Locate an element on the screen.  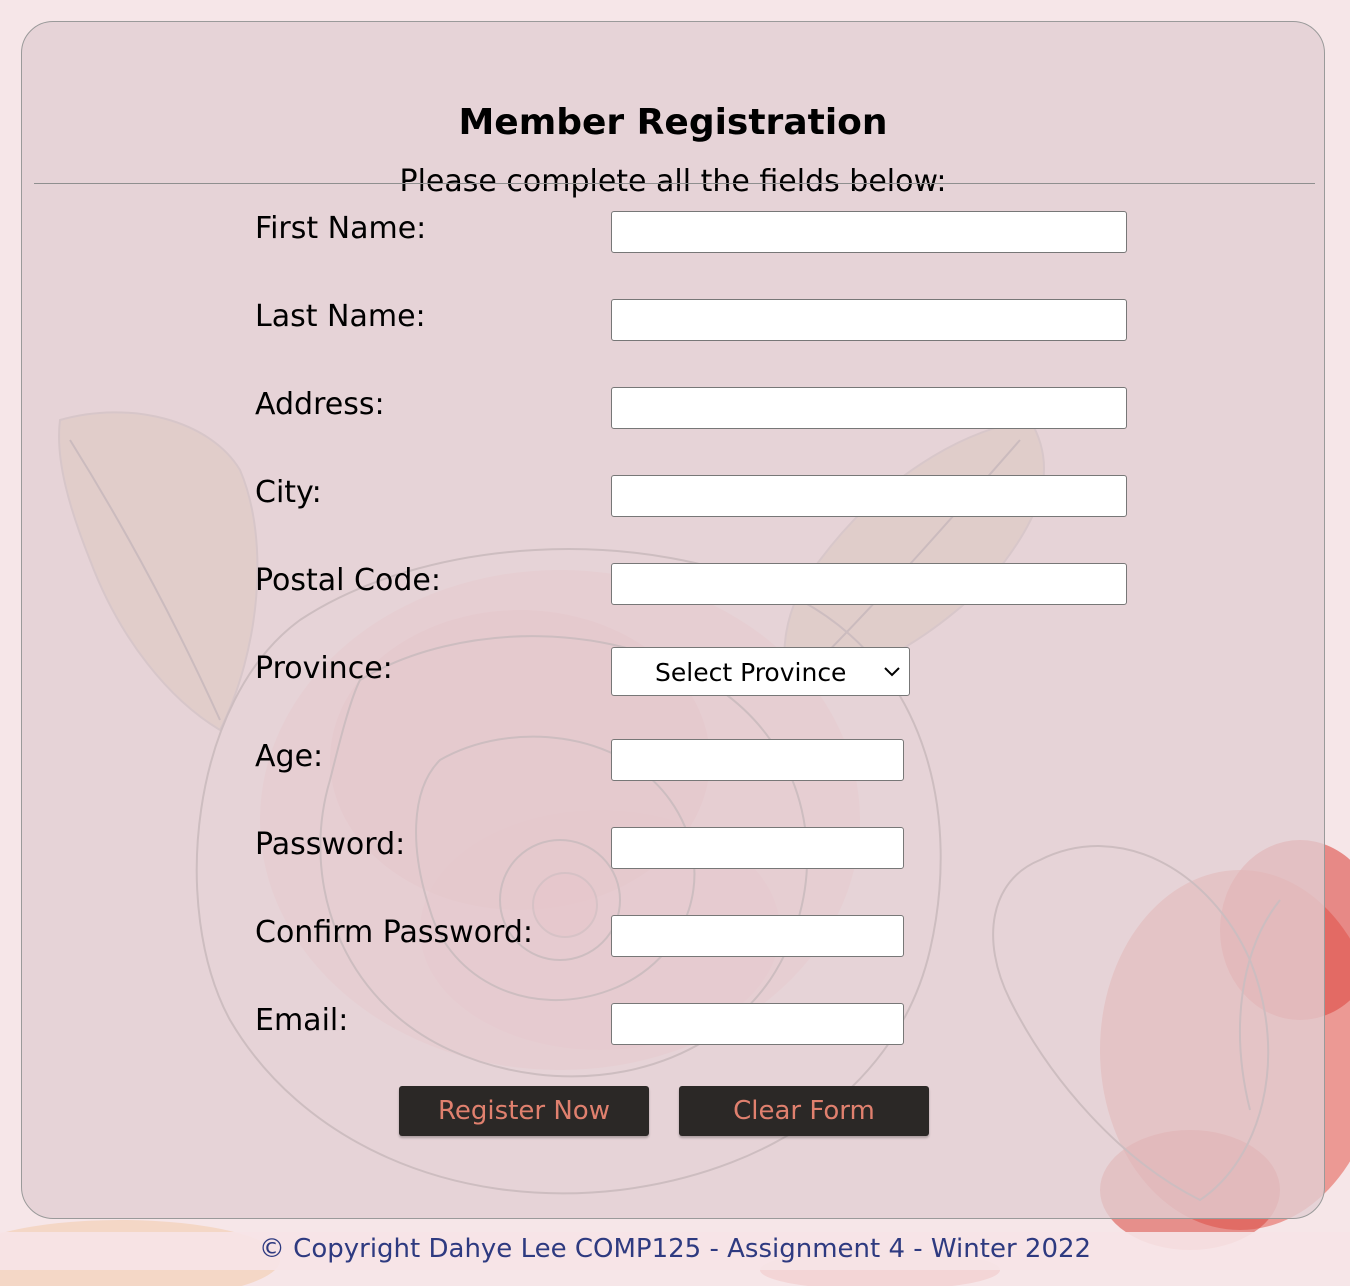
form-instructions: Please complete all the fields below: is located at coordinates (673, 181).